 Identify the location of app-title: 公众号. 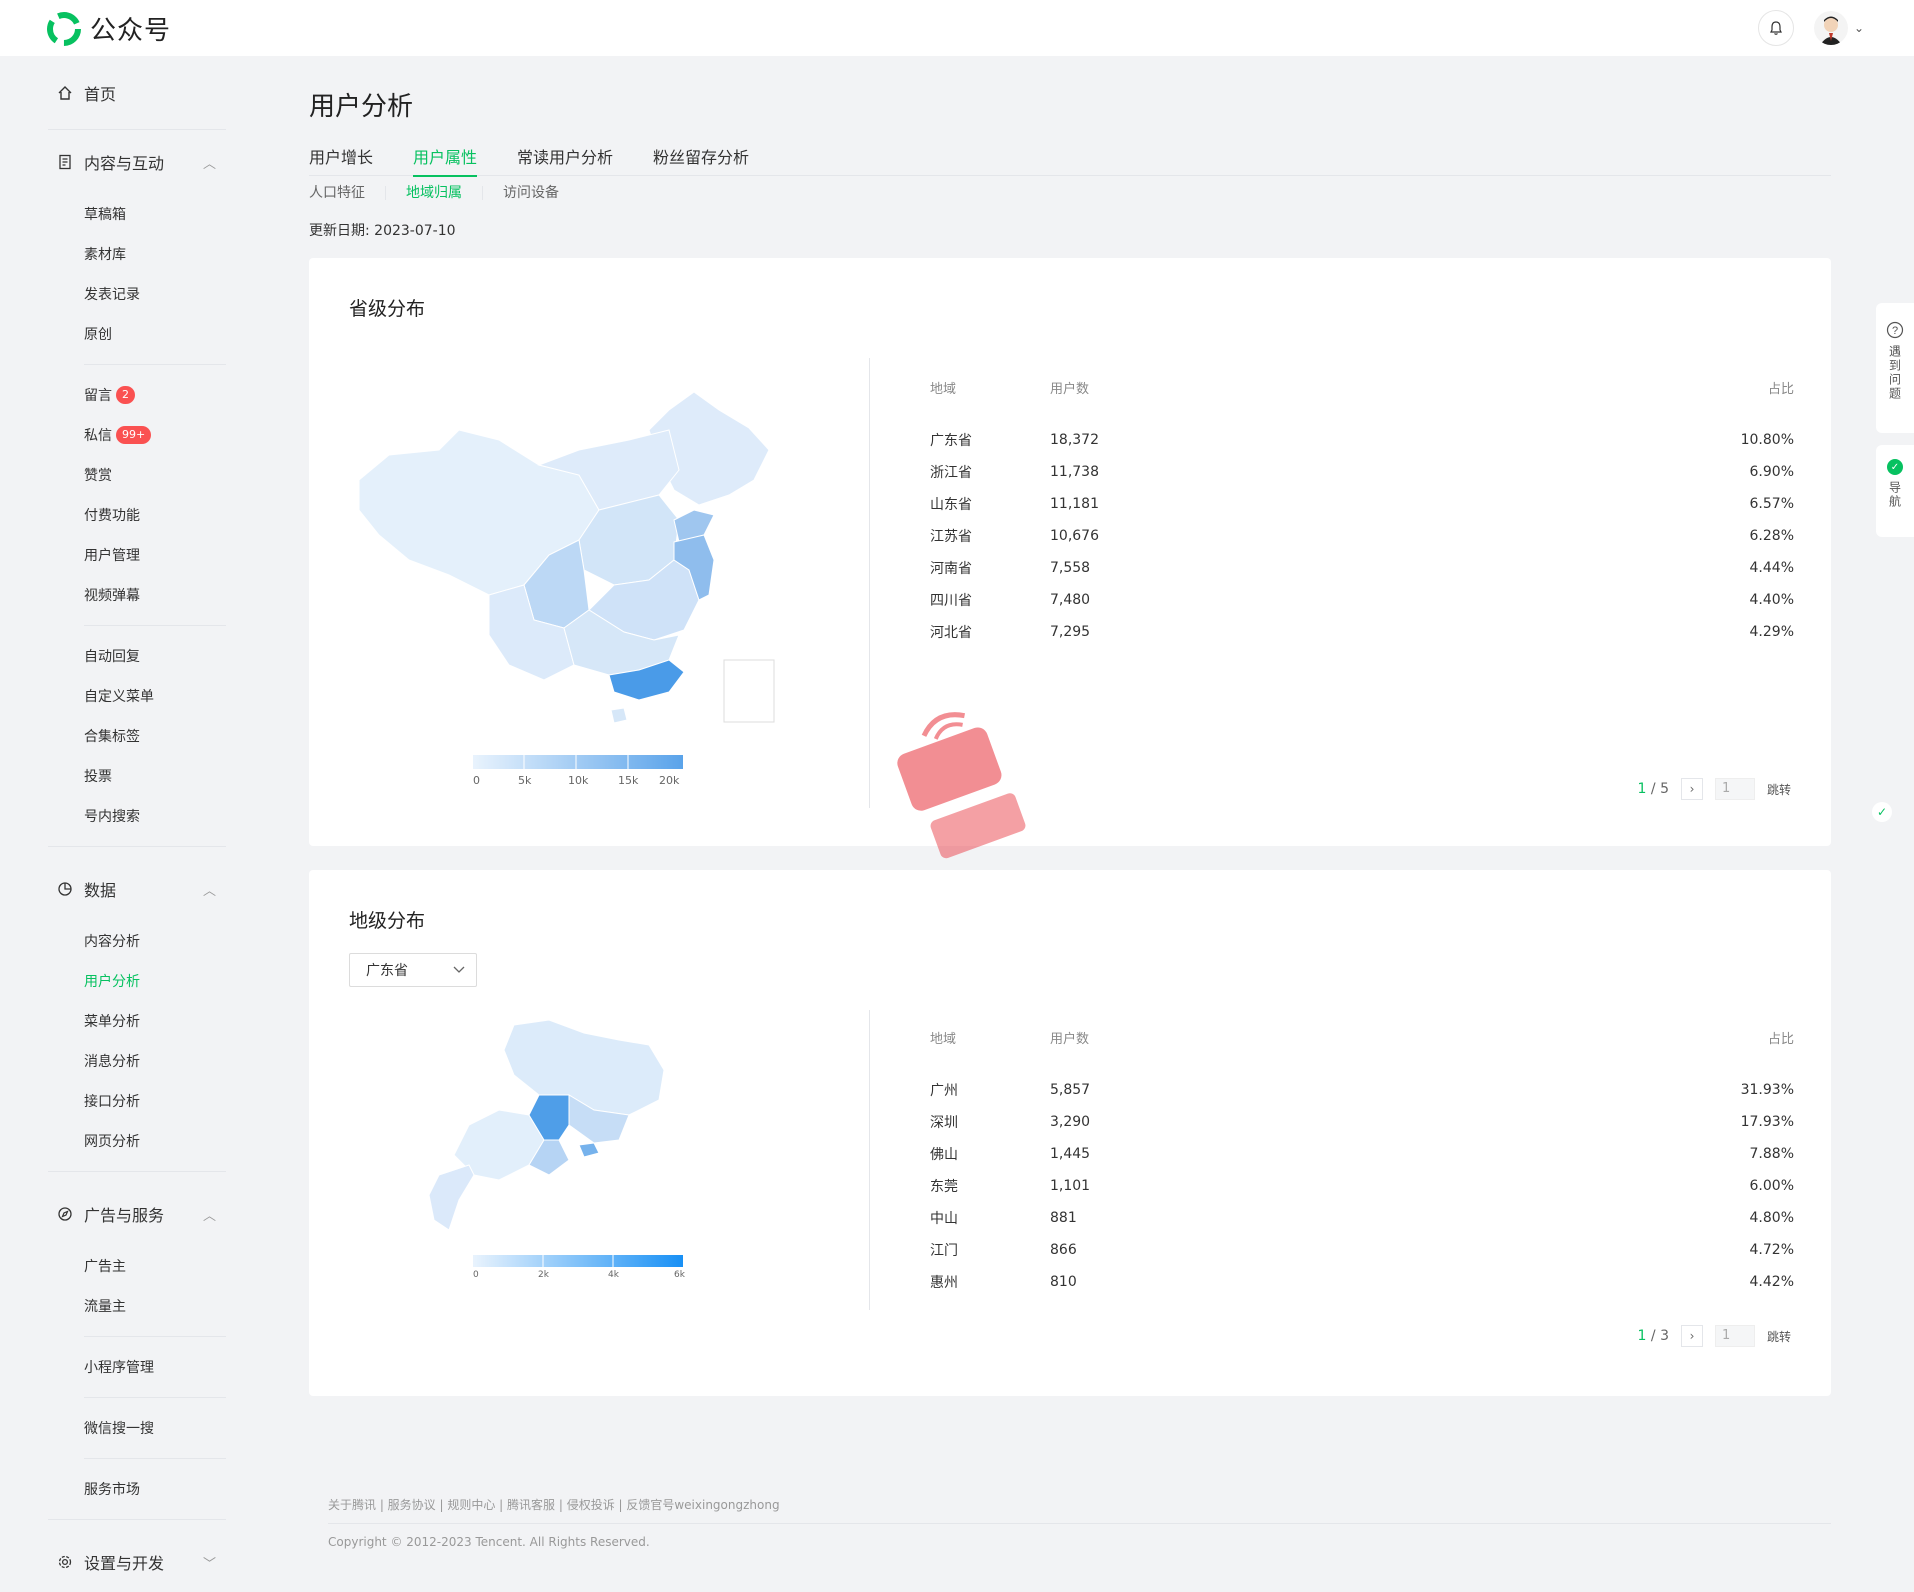
(131, 31).